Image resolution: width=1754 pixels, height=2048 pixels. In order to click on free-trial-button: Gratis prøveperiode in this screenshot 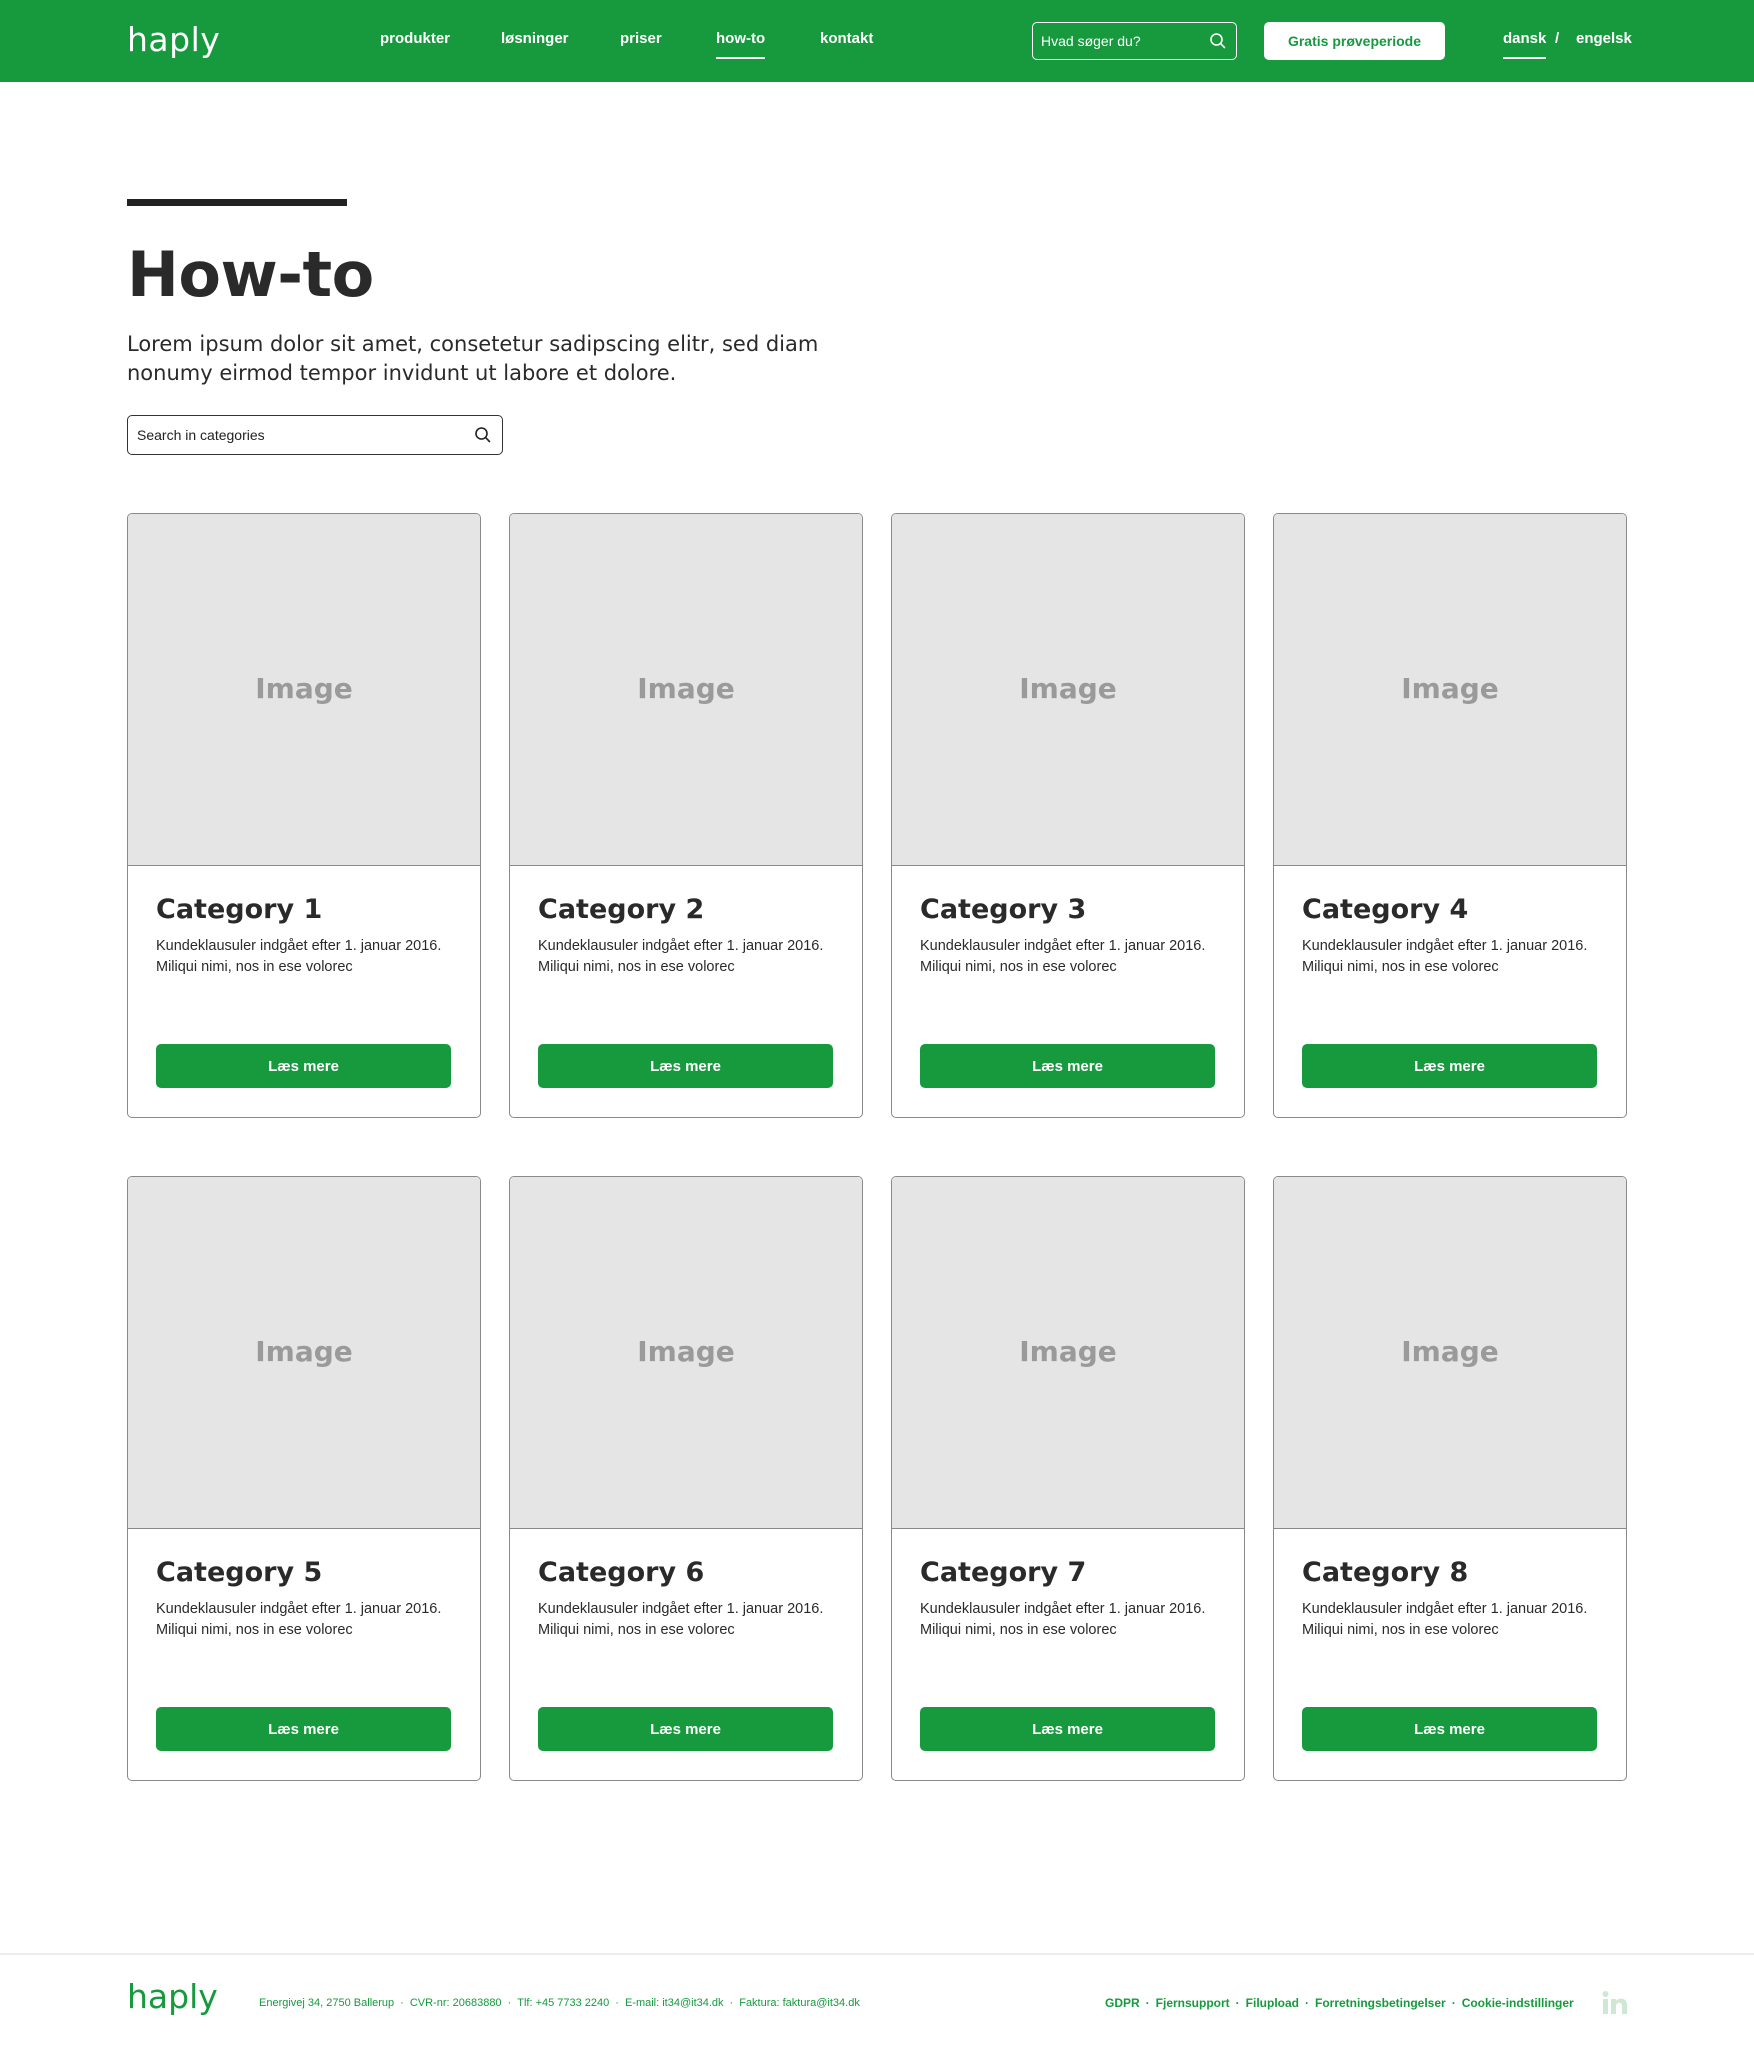, I will do `click(1354, 41)`.